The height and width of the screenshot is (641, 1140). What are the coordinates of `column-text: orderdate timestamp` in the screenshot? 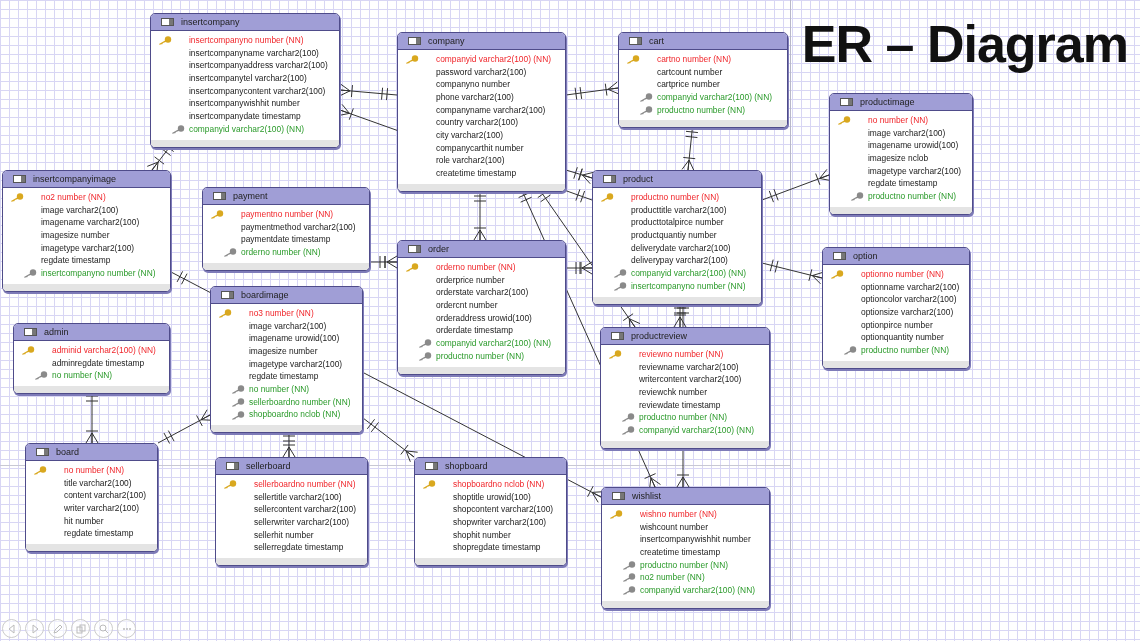 It's located at (474, 331).